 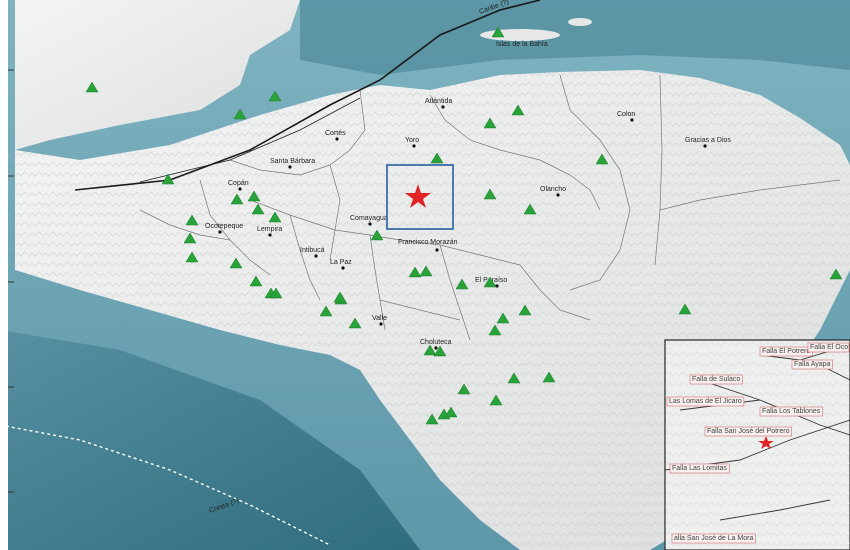 I want to click on dept-label: Gracias a Dios, so click(x=708, y=140).